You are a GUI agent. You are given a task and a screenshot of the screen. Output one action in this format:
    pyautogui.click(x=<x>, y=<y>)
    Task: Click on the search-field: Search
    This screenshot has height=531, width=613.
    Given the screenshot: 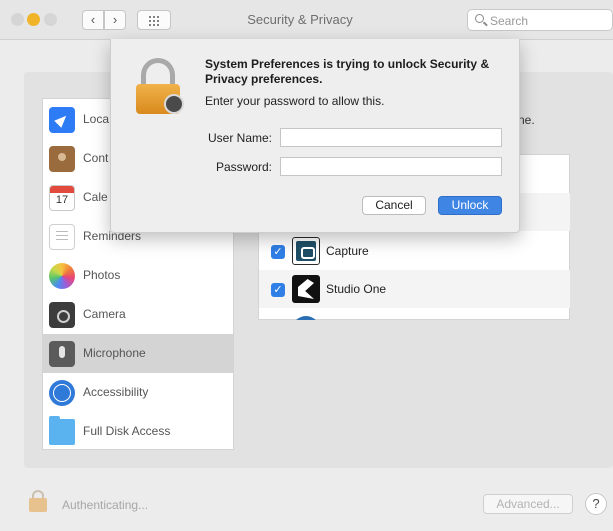 What is the action you would take?
    pyautogui.click(x=540, y=20)
    